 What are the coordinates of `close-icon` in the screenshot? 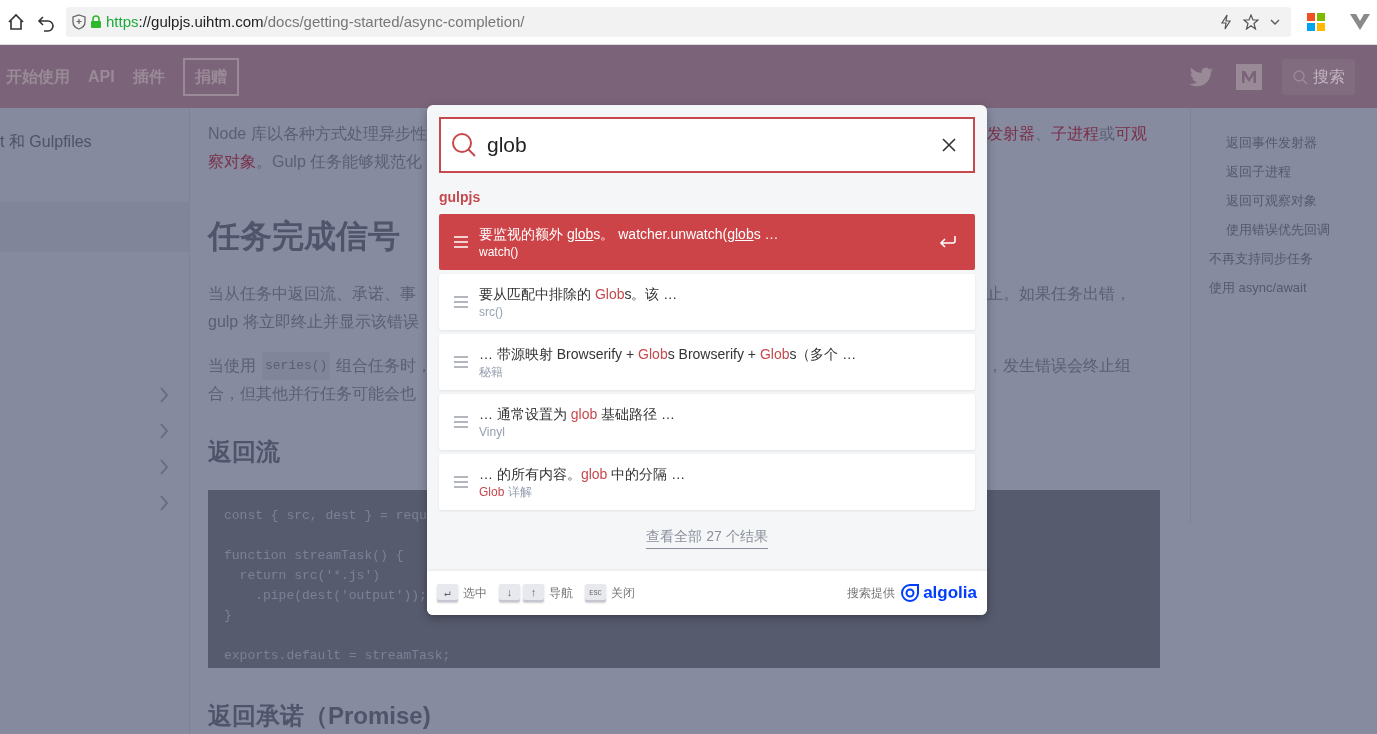 It's located at (949, 145).